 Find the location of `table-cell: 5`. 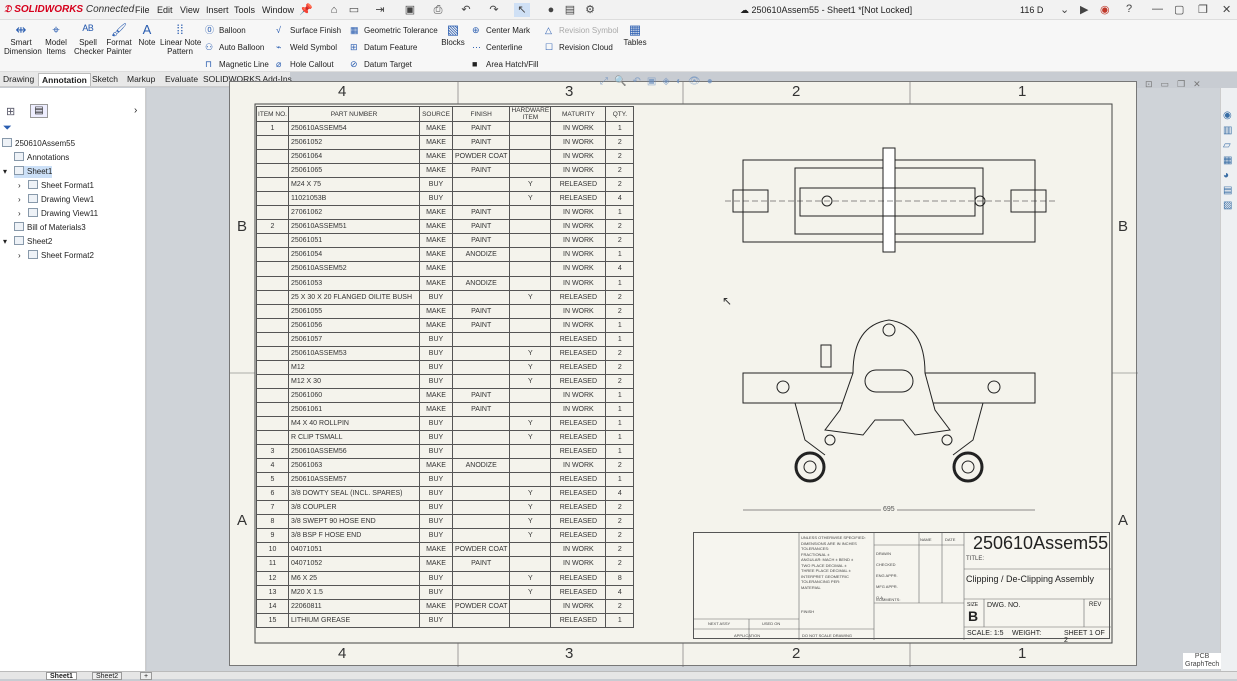

table-cell: 5 is located at coordinates (272, 480).